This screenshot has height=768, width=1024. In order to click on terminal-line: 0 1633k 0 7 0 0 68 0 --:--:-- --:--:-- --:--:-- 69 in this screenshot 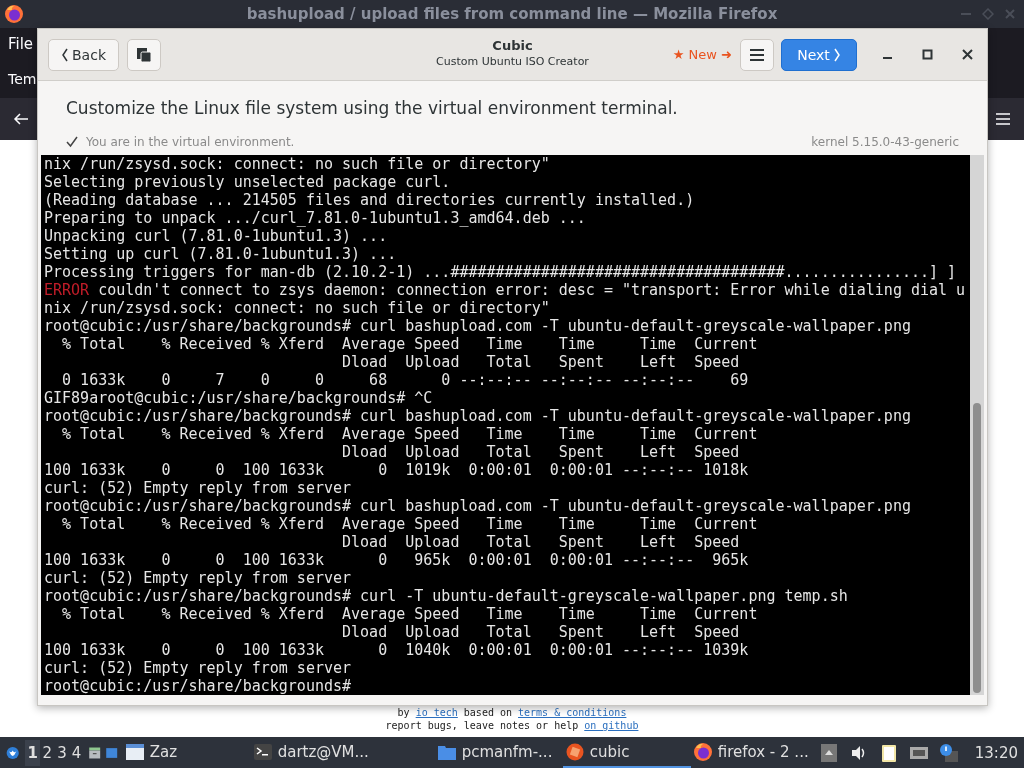, I will do `click(405, 380)`.